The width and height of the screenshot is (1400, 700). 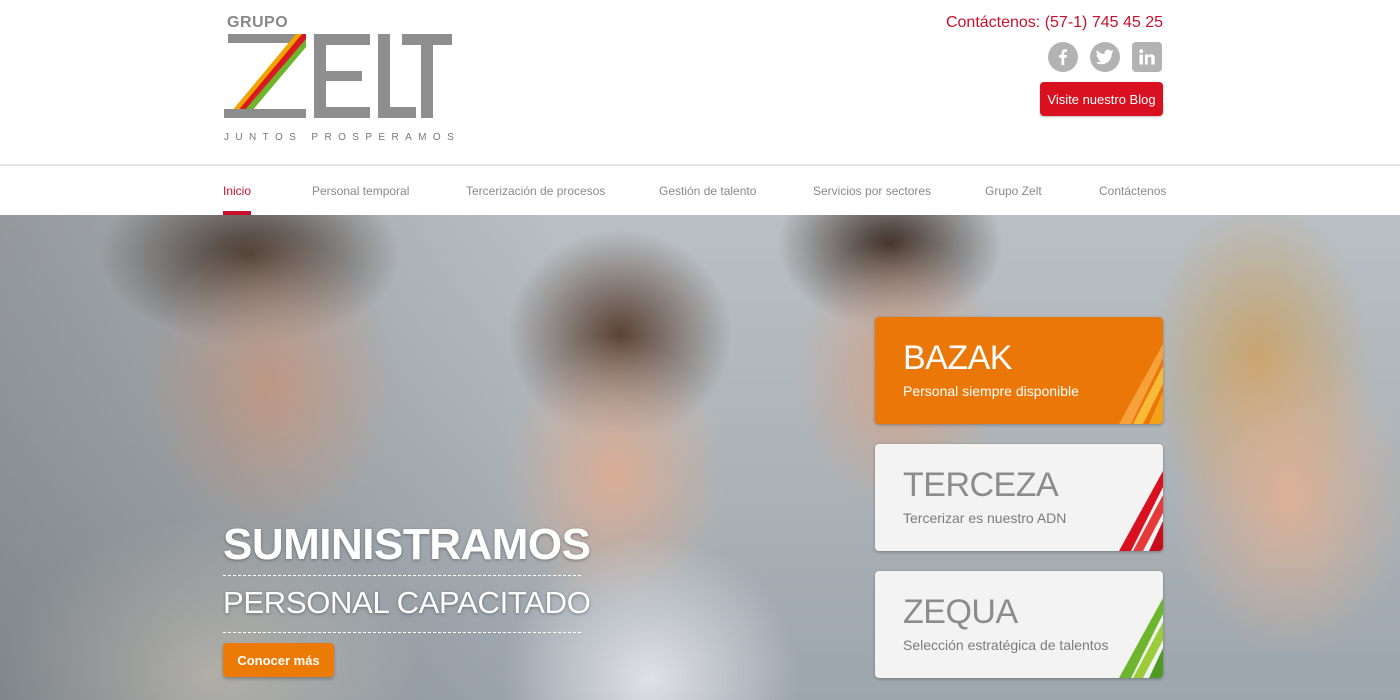 I want to click on zelt-logo: GRUPO JUNTOS PROSPERAMOS, so click(x=342, y=82).